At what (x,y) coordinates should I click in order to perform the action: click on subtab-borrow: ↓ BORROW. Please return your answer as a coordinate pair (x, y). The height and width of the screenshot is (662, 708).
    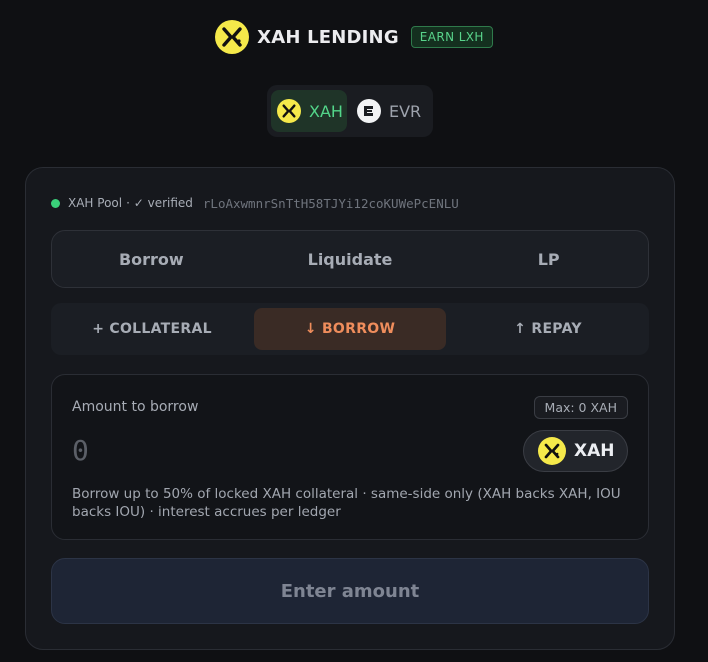
    Looking at the image, I should click on (350, 329).